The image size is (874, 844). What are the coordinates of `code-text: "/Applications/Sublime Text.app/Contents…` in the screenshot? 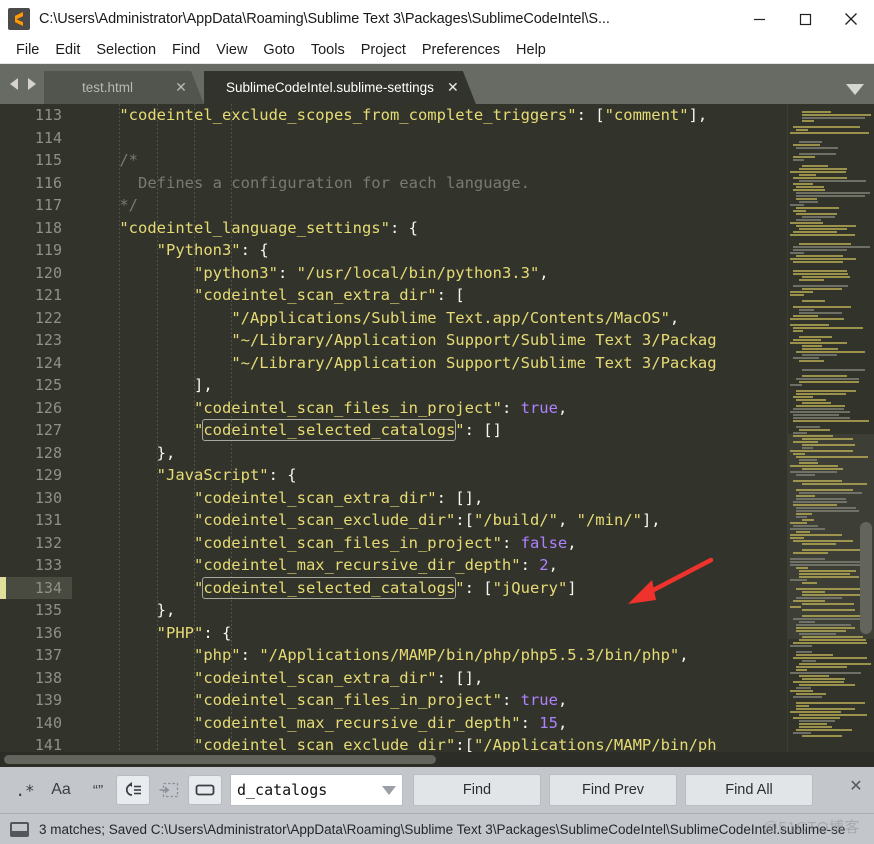 It's located at (375, 318).